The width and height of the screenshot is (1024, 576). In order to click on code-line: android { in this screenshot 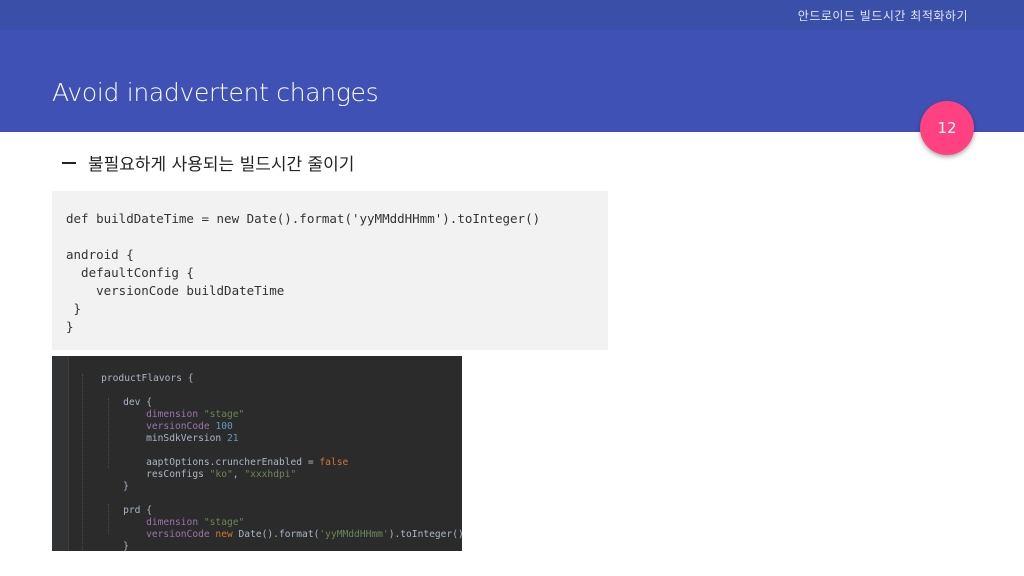, I will do `click(100, 254)`.